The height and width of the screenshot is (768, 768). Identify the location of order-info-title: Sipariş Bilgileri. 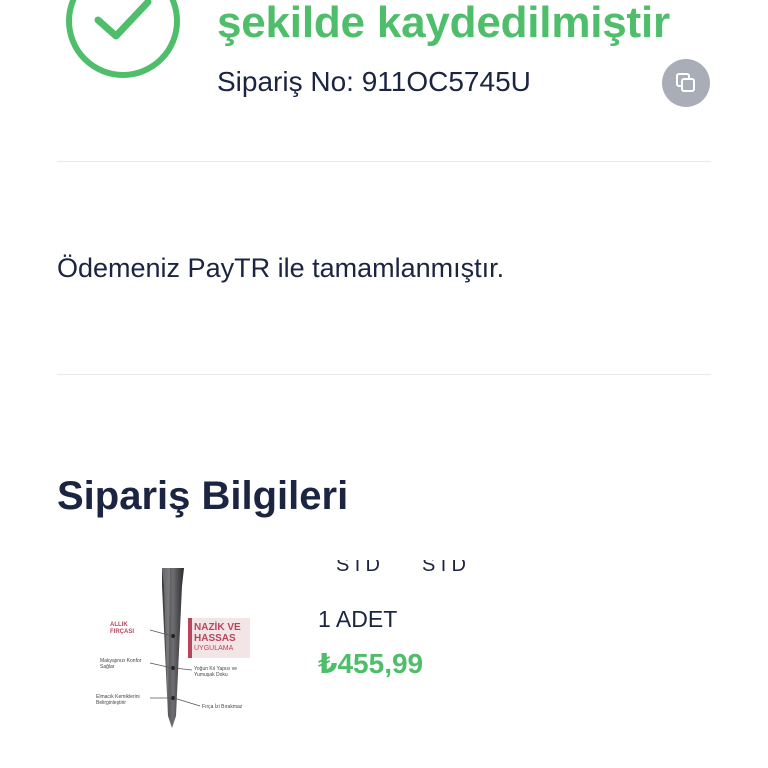
(203, 496).